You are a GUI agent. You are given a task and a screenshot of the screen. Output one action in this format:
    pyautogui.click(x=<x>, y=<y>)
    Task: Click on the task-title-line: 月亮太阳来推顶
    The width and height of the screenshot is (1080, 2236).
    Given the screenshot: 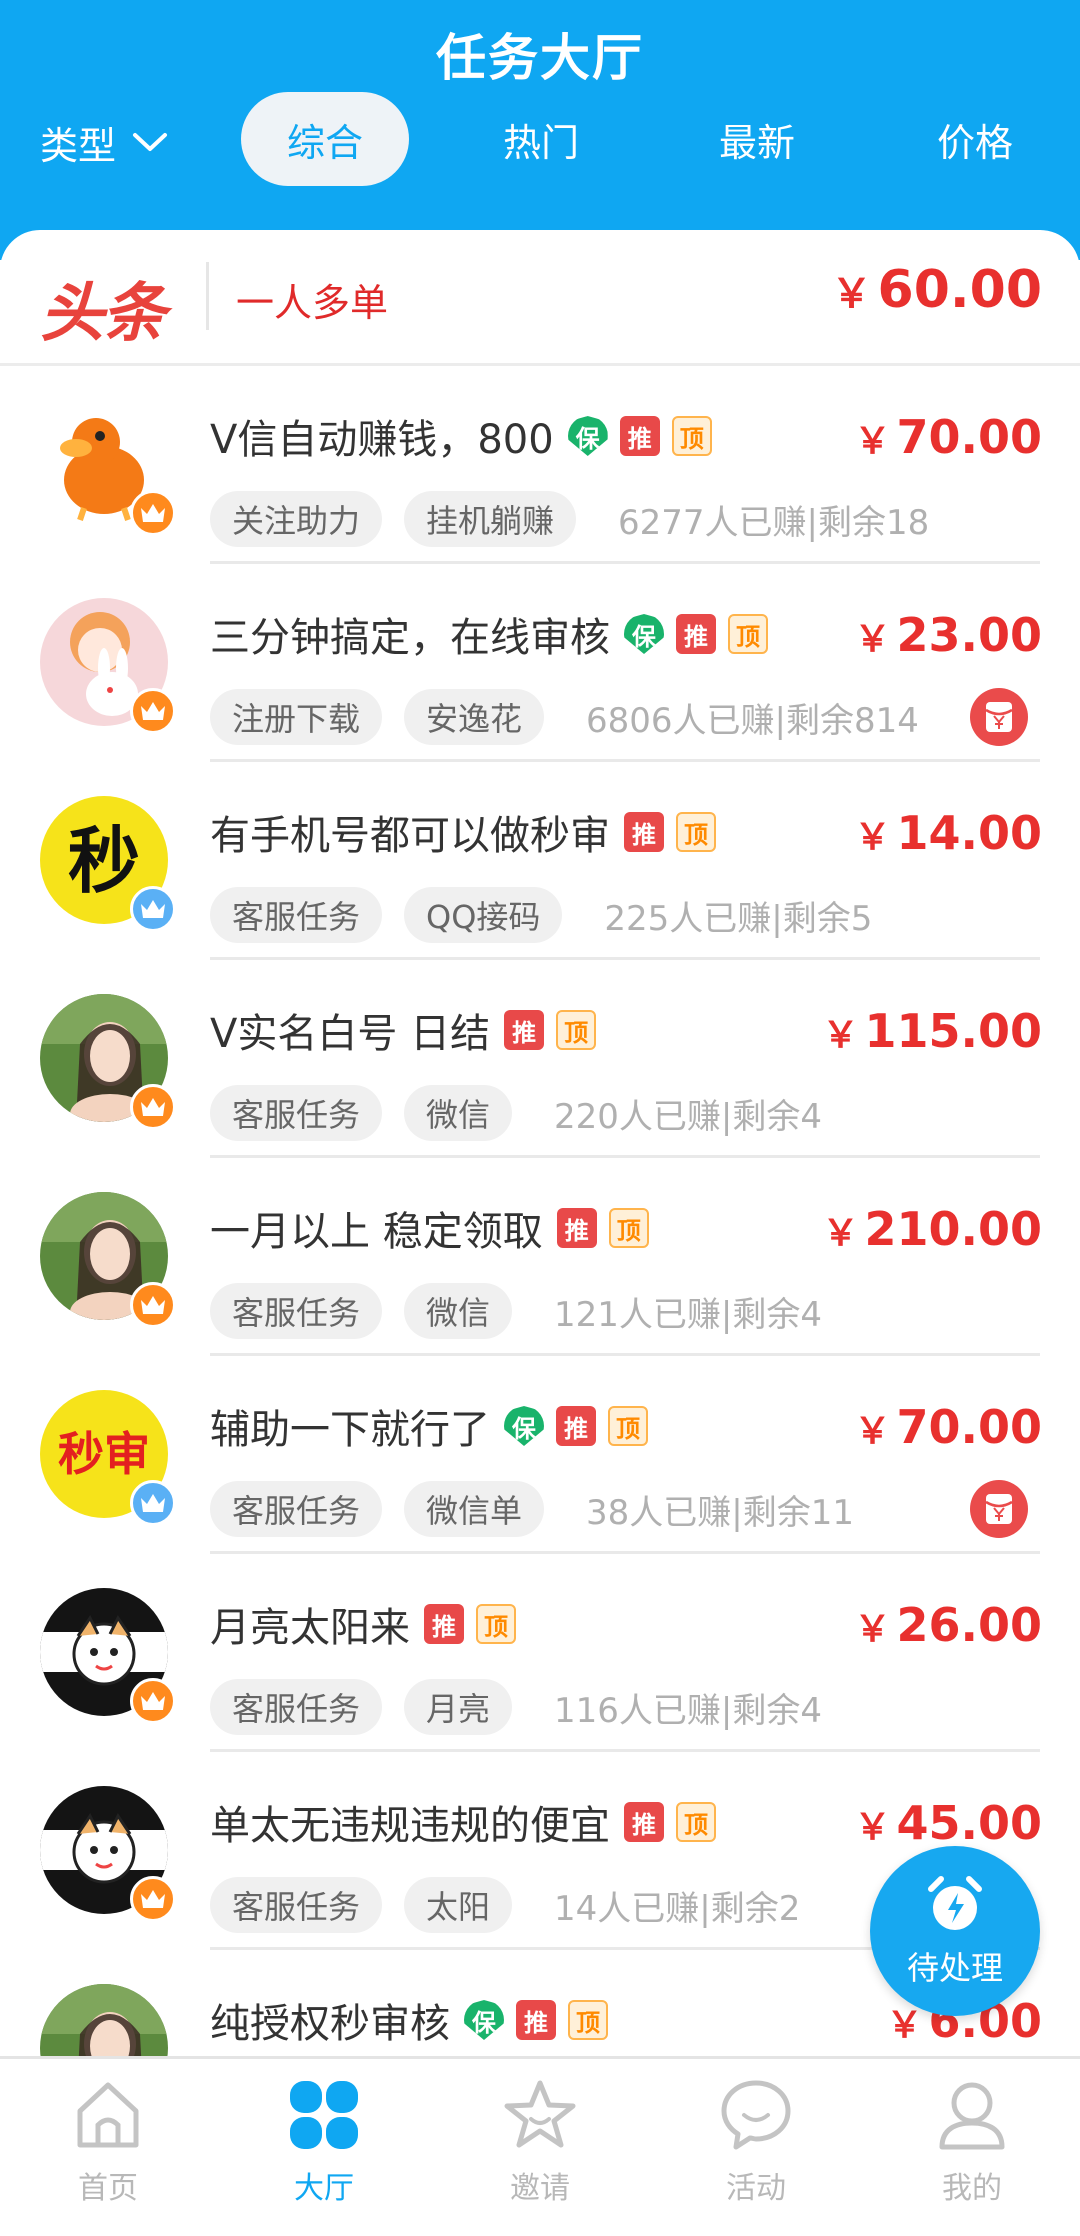 What is the action you would take?
    pyautogui.click(x=369, y=1624)
    